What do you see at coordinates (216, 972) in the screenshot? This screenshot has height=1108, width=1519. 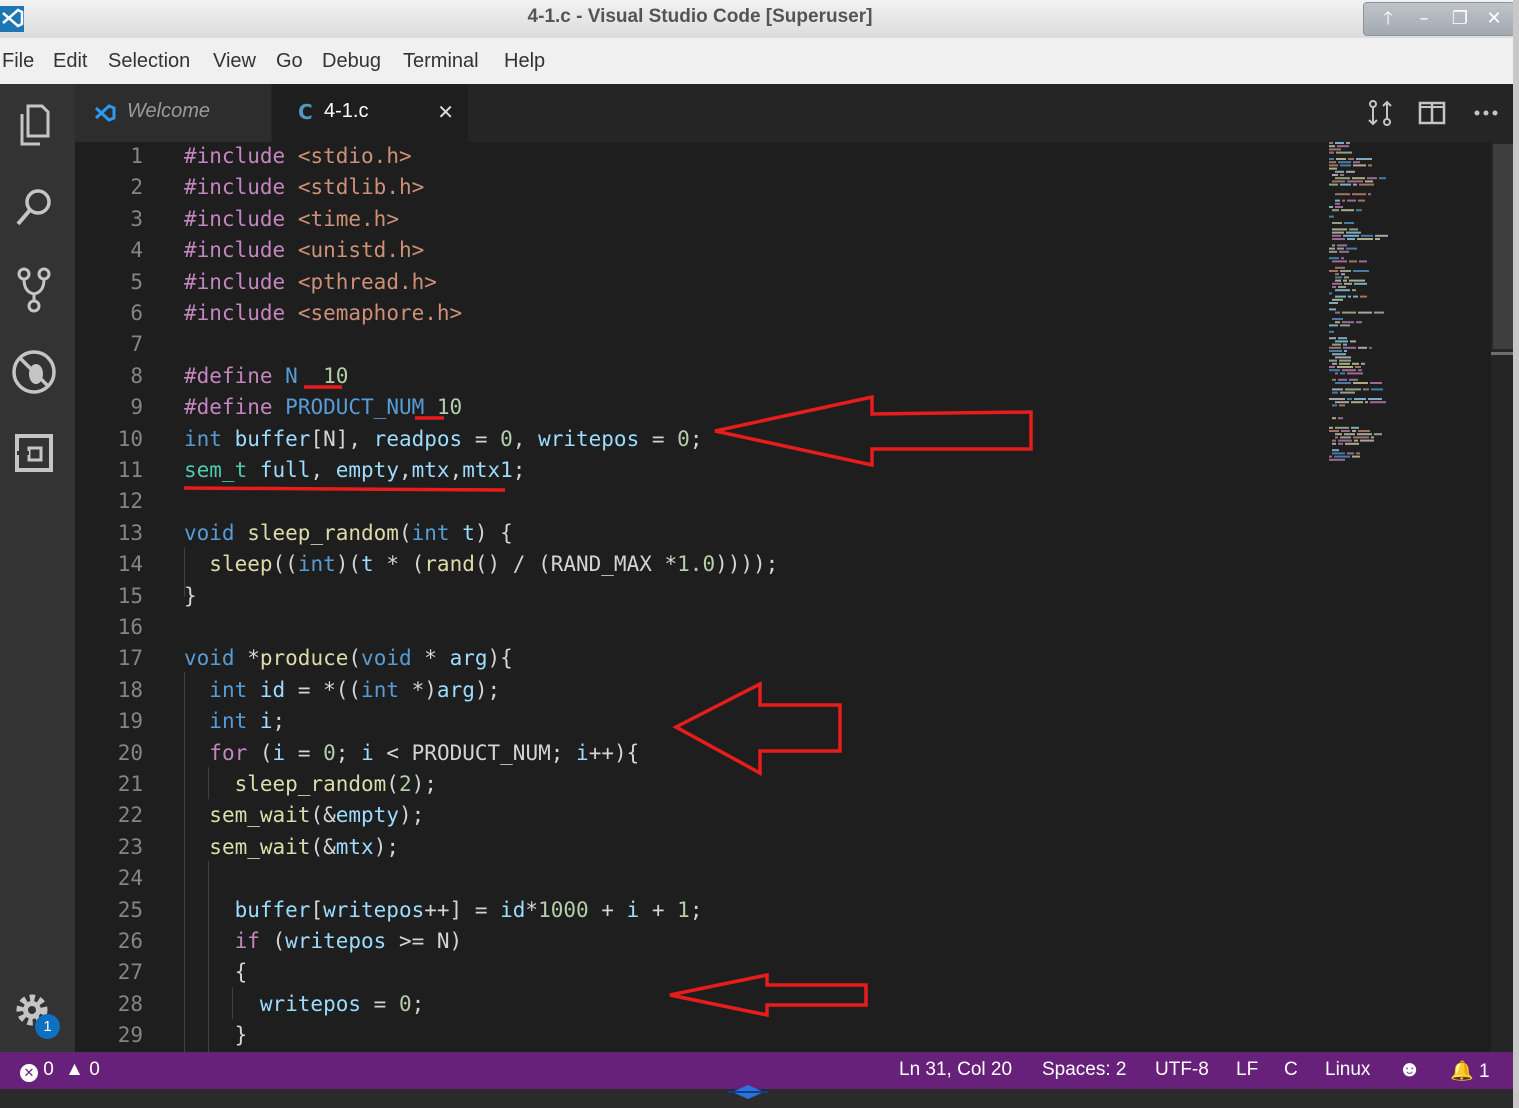 I see `code-line: {` at bounding box center [216, 972].